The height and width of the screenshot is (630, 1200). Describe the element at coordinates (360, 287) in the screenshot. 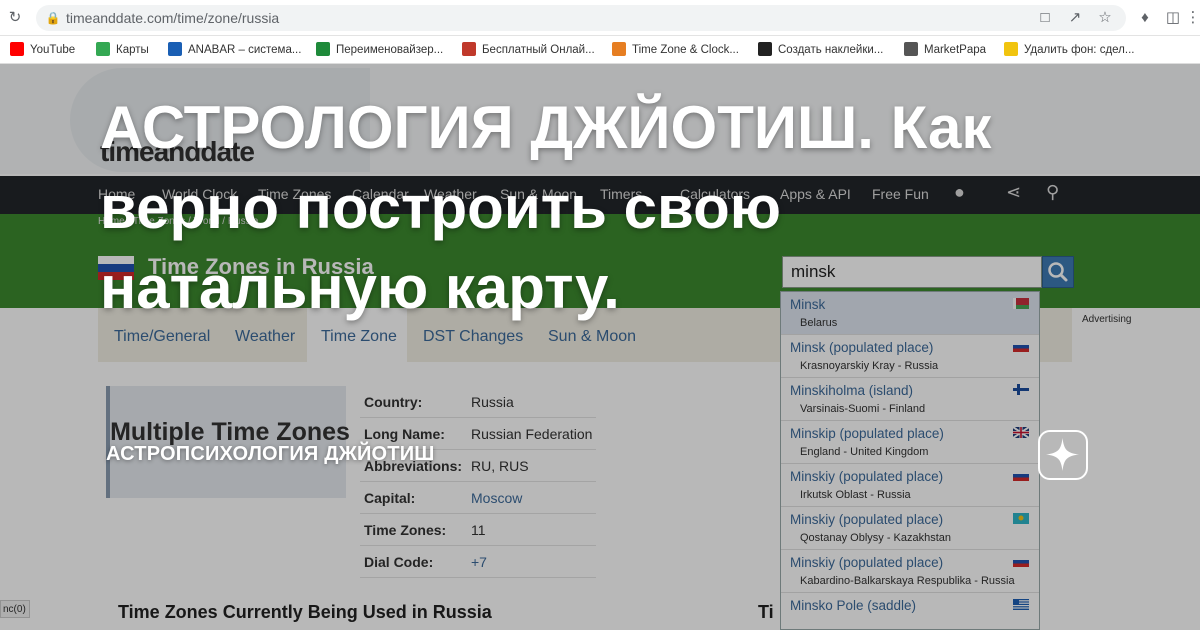

I see `headline-line: натальную карту.` at that location.